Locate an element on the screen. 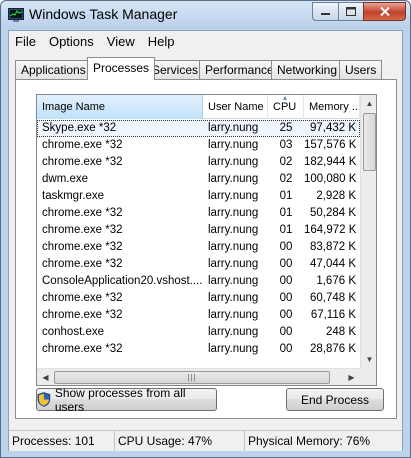 The image size is (411, 458). title-bar: Windows Task Manager is located at coordinates (205, 15).